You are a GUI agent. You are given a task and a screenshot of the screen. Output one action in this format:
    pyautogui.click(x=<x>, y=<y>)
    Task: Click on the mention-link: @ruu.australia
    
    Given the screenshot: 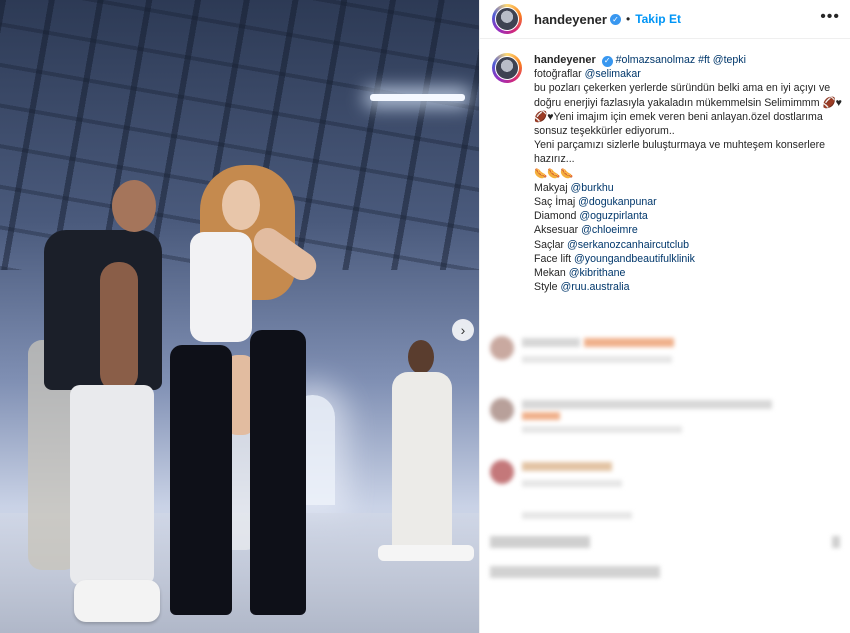 What is the action you would take?
    pyautogui.click(x=595, y=287)
    